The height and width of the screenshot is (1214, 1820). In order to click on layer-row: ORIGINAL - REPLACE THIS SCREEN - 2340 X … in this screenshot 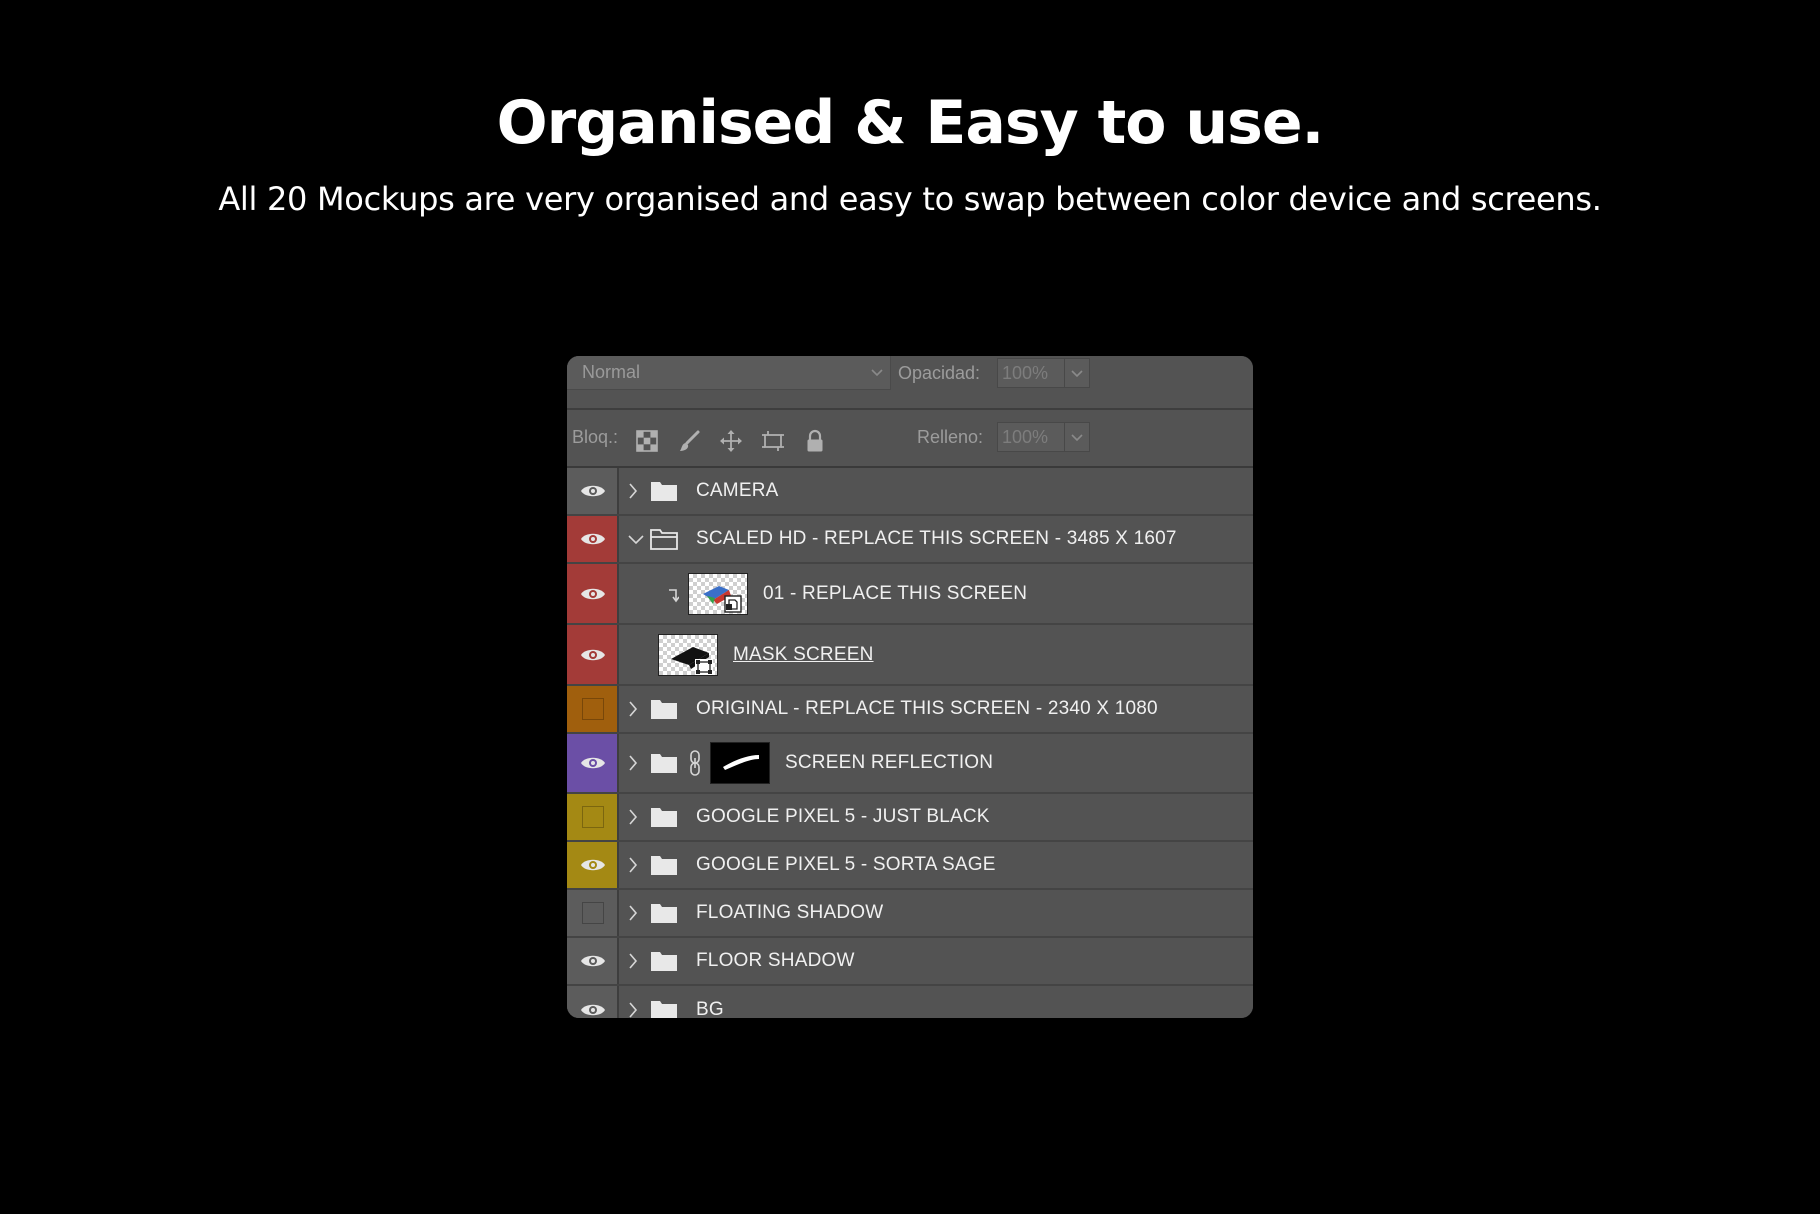, I will do `click(910, 710)`.